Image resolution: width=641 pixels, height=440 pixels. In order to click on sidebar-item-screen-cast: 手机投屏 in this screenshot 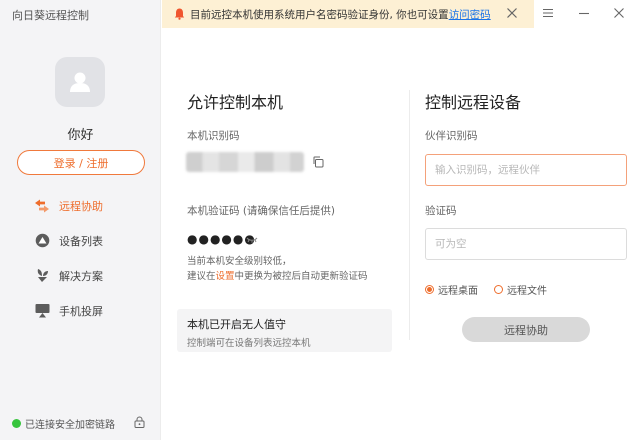, I will do `click(80, 310)`.